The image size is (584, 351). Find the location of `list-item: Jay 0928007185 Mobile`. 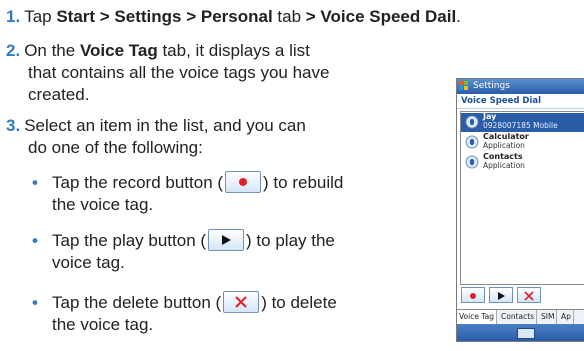

list-item: Jay 0928007185 Mobile is located at coordinates (522, 122).